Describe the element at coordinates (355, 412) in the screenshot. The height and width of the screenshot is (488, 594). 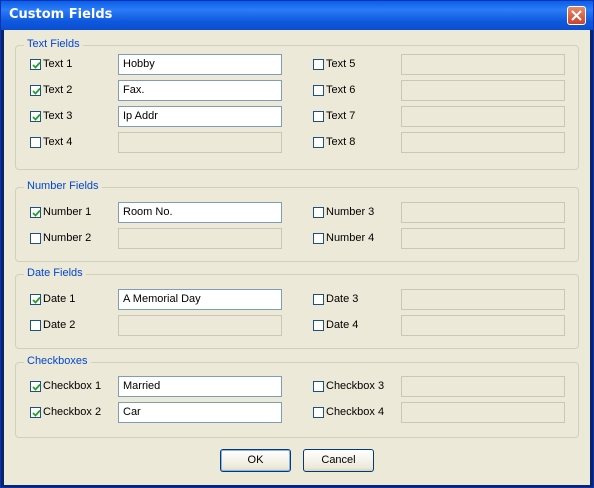
I see `field-label: Checkbox 4` at that location.